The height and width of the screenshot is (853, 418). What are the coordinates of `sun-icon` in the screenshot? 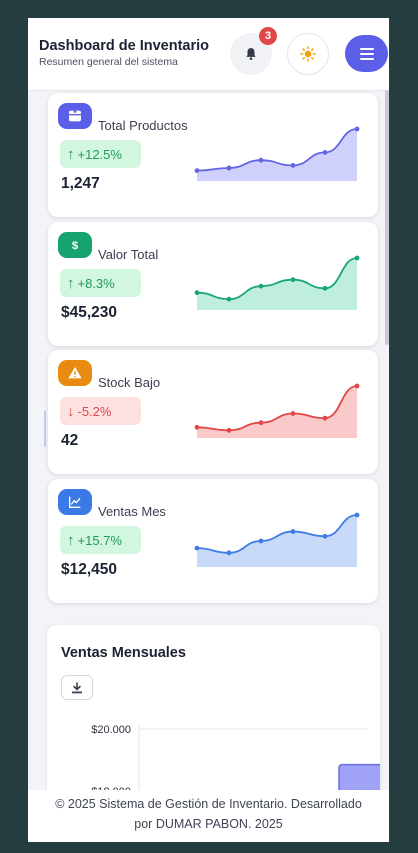 It's located at (308, 54).